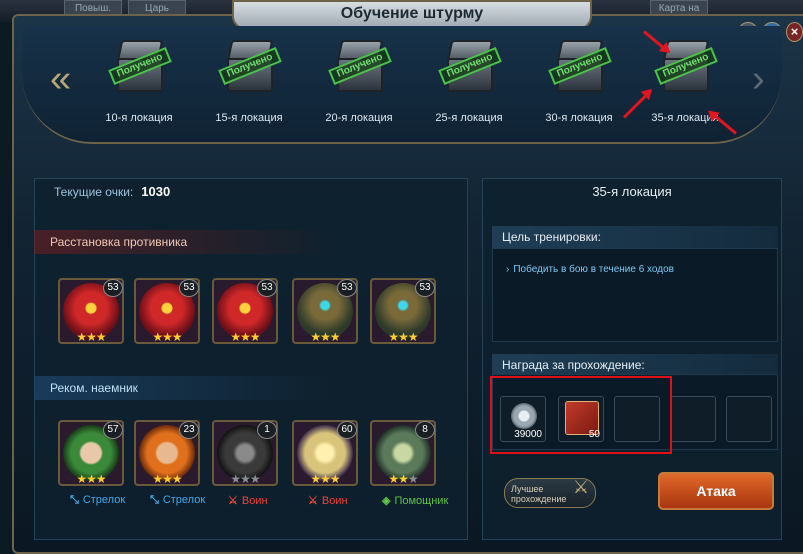 Image resolution: width=803 pixels, height=554 pixels. Describe the element at coordinates (91, 453) in the screenshot. I see `merc-unit: 57 ★★★` at that location.